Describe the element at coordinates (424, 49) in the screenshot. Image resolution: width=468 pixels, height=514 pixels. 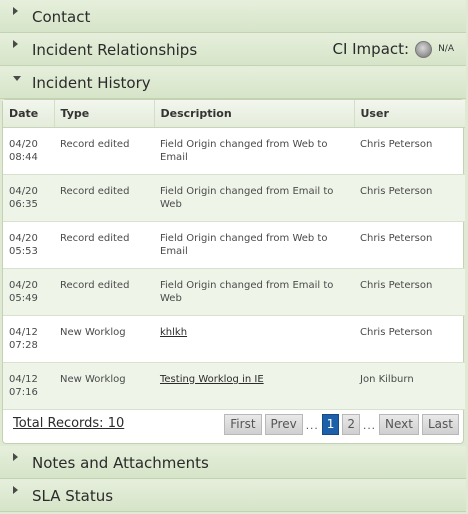
I see `ci-impact-radio` at that location.